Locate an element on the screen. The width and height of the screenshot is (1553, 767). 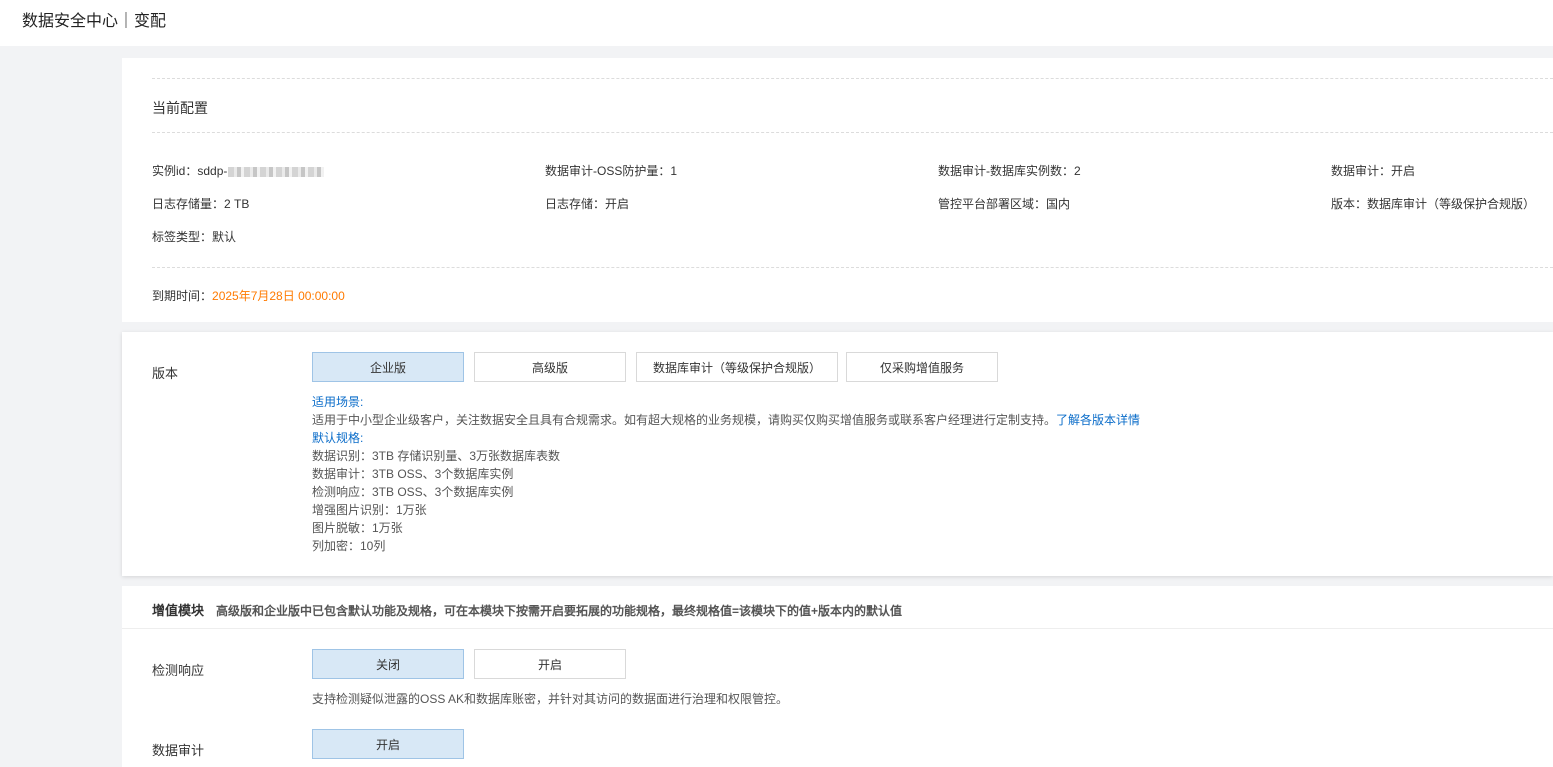
detection-off-button: 关闭 is located at coordinates (388, 664).